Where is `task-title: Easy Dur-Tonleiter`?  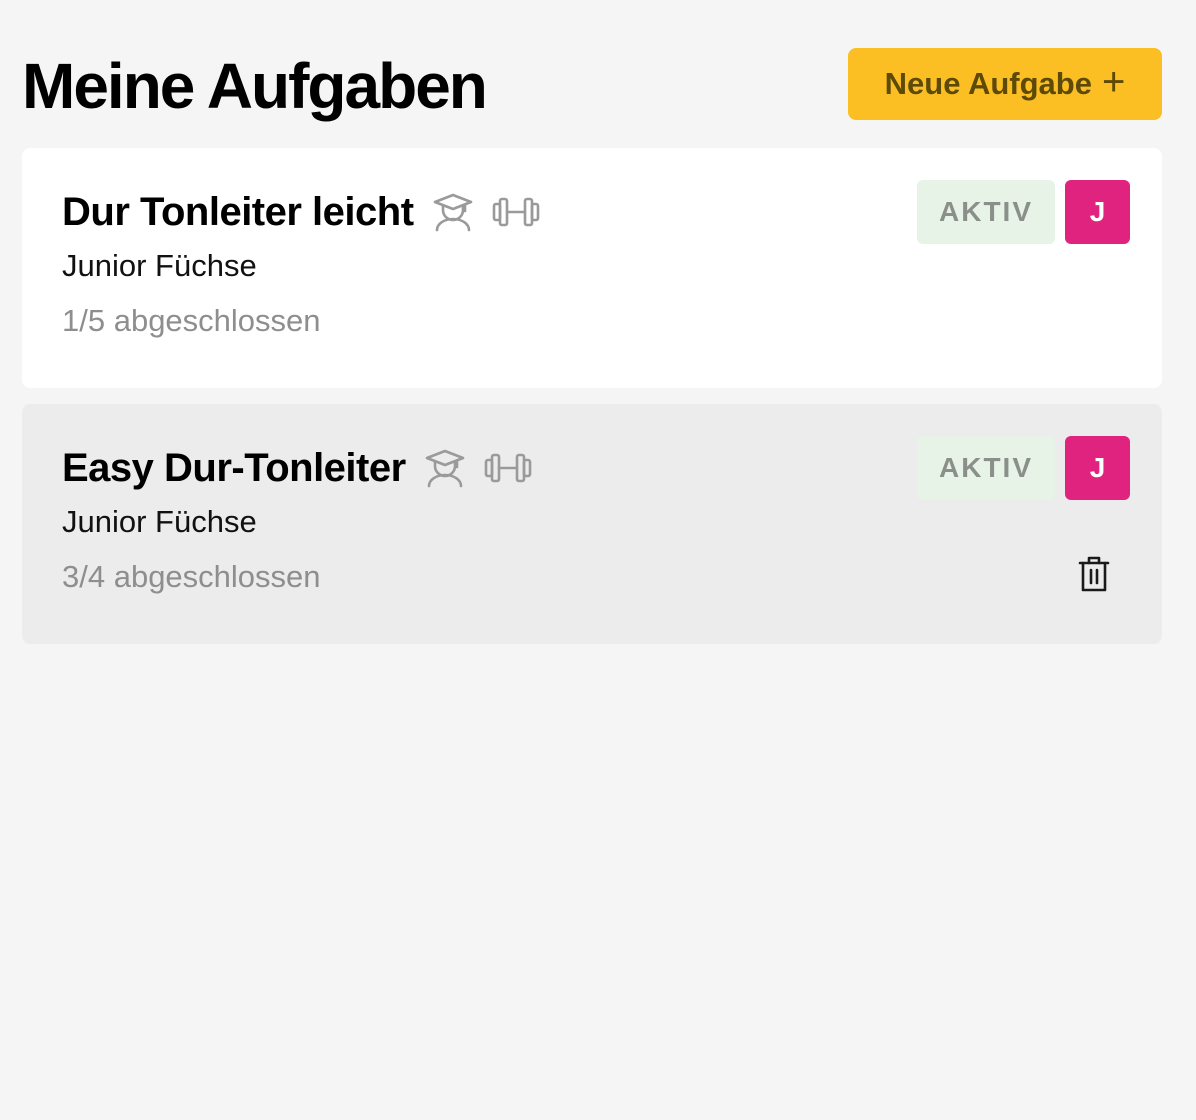 task-title: Easy Dur-Tonleiter is located at coordinates (234, 467).